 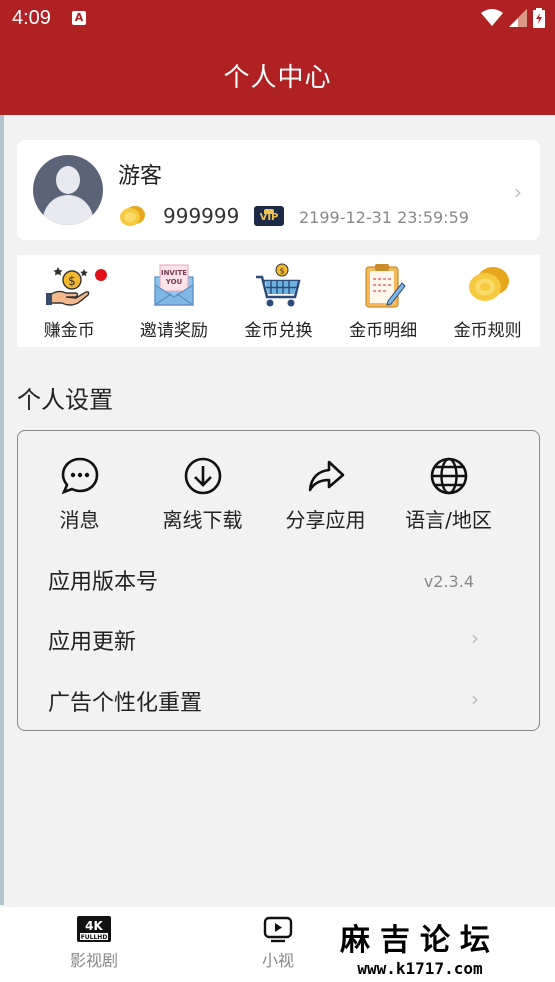 I want to click on page-title: 个人中心, so click(x=277, y=78).